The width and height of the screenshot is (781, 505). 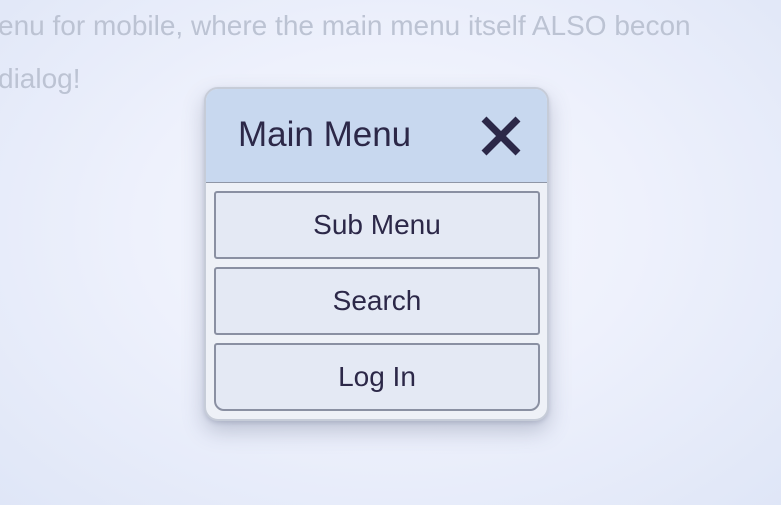 I want to click on menu-item-sub-menu: Sub Menu, so click(x=377, y=225).